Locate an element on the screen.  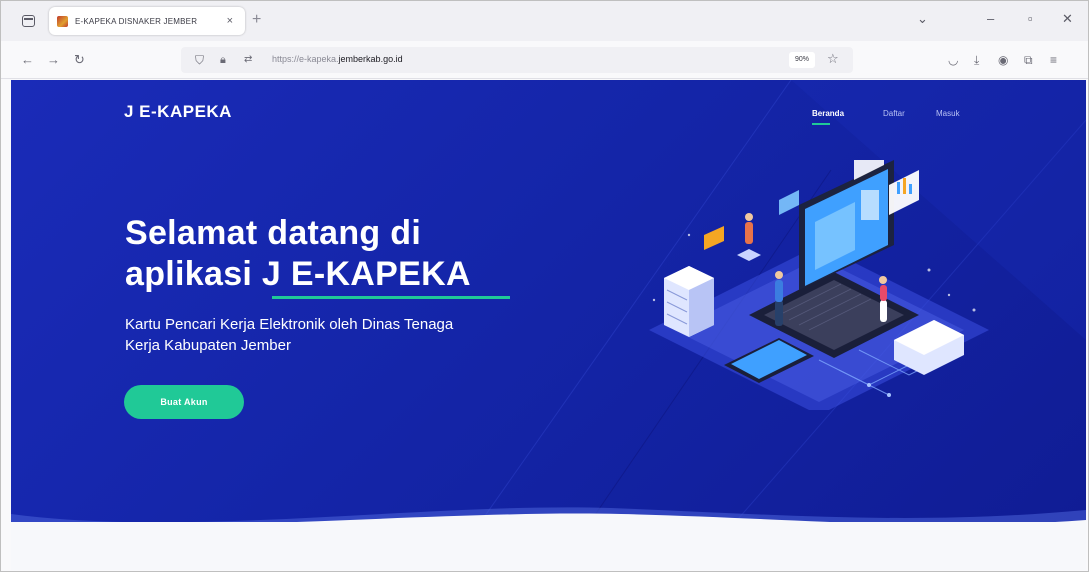
url-prefix: https://e-kapeka. is located at coordinates (305, 59).